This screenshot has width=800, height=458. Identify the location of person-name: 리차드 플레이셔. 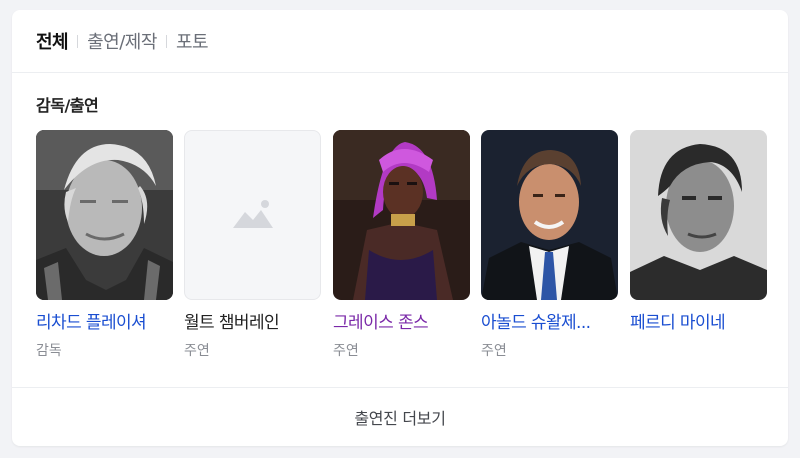
(104, 320).